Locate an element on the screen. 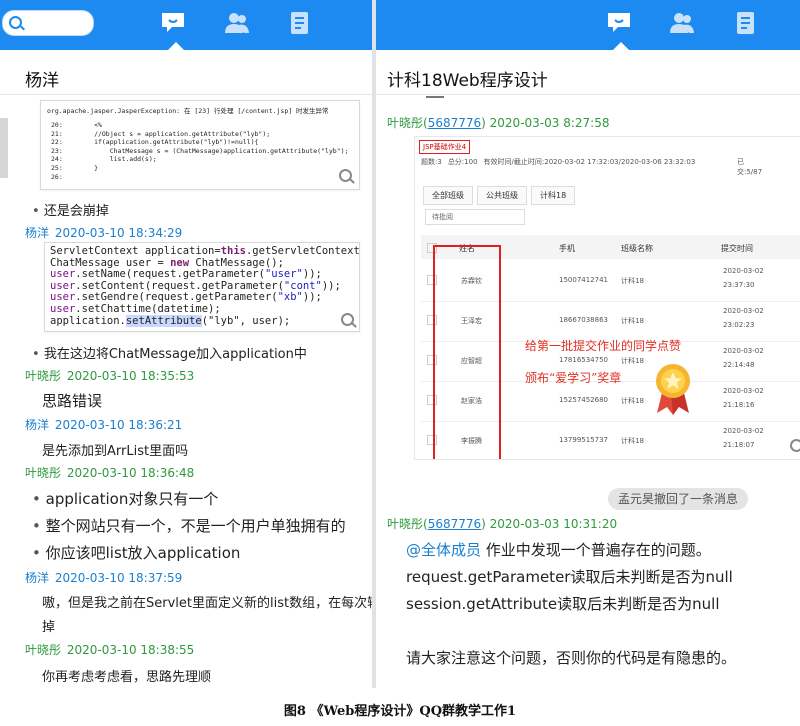 This screenshot has width=800, height=726. sender-line: 叶晓彤(5687776) 2020-03-03 8:27:58 is located at coordinates (498, 123).